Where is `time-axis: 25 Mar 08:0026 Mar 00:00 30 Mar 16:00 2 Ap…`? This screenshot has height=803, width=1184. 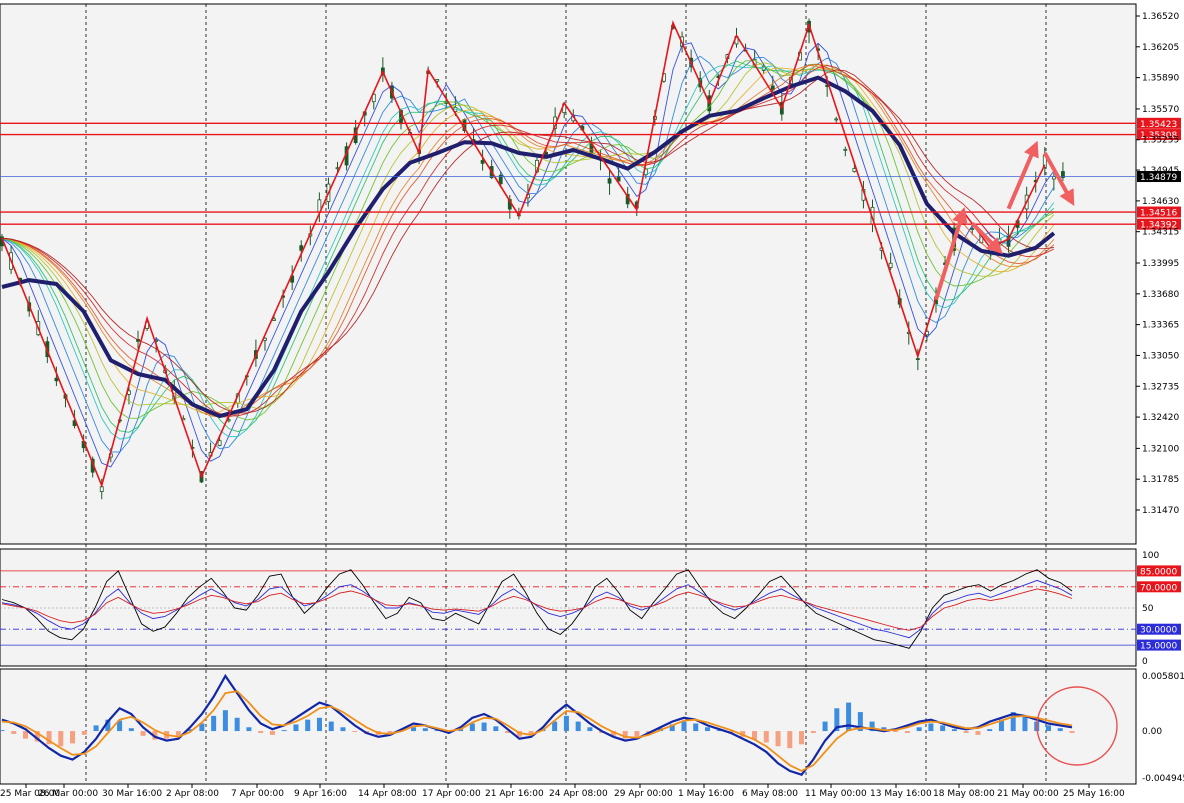
time-axis: 25 Mar 08:0026 Mar 00:00 30 Mar 16:00 2 Ap… is located at coordinates (562, 791).